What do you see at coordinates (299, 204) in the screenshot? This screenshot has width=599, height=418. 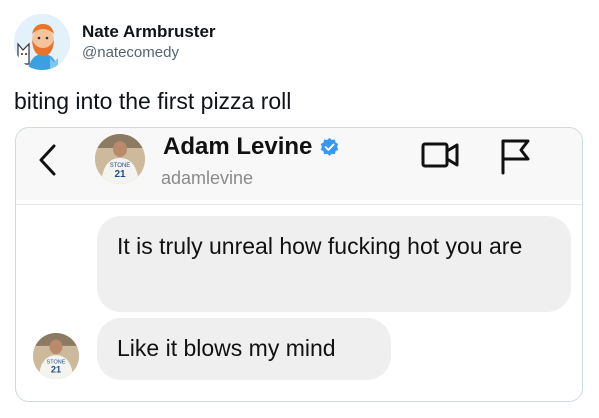 I see `dm-divider` at bounding box center [299, 204].